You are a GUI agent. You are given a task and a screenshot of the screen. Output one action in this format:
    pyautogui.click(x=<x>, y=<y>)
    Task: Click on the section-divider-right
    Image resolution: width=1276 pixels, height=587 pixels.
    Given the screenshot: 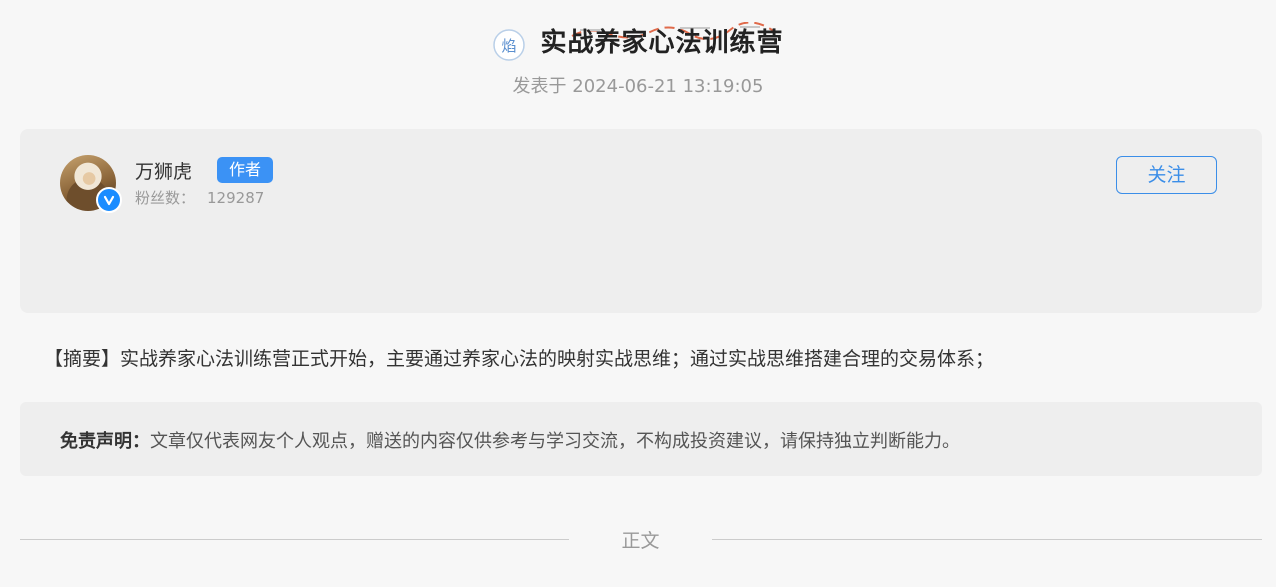 What is the action you would take?
    pyautogui.click(x=987, y=539)
    